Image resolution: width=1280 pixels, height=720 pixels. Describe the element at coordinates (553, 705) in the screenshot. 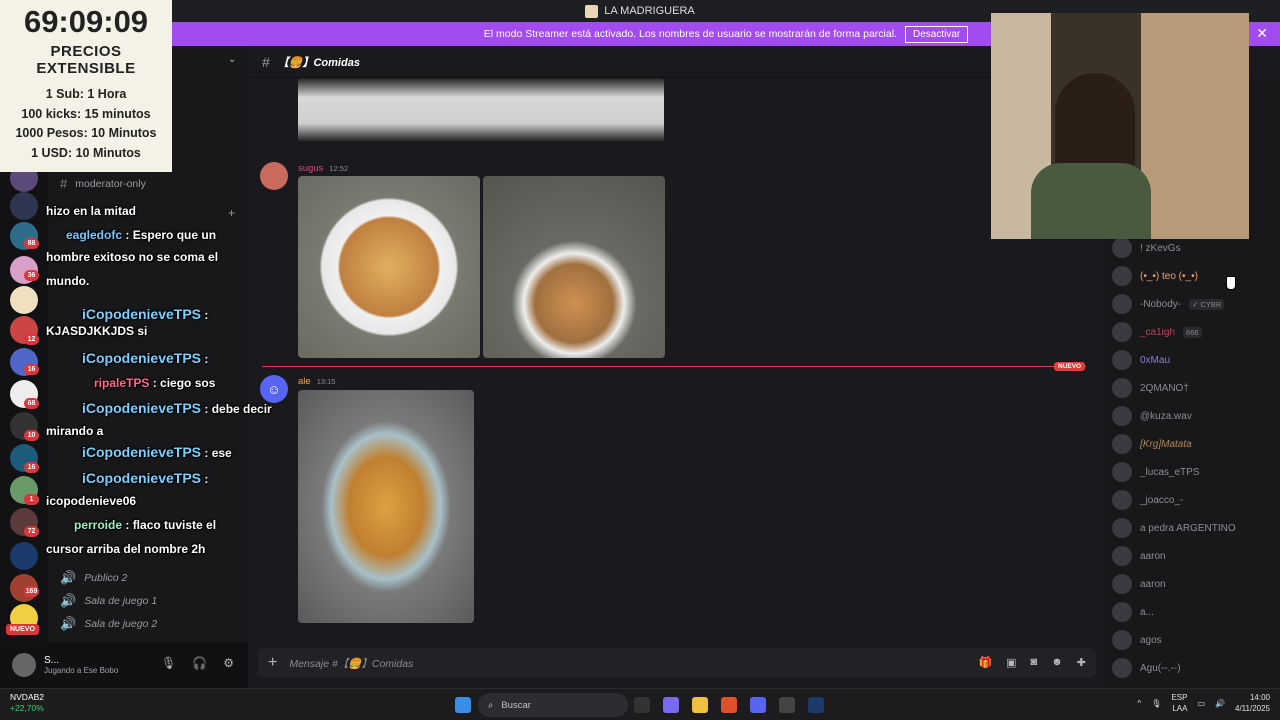

I see `taskbar-search: ⌕ Buscar` at that location.